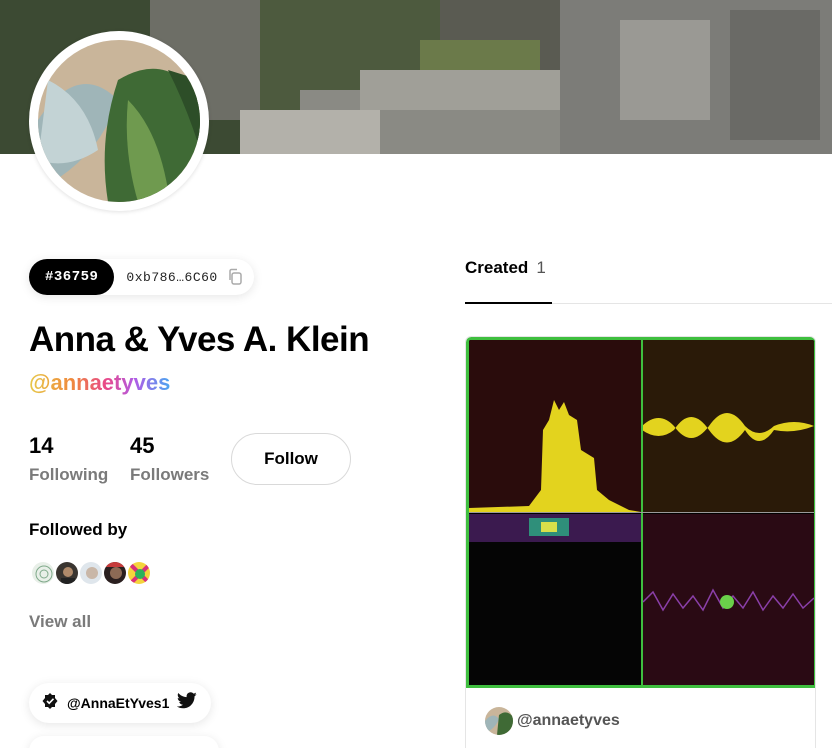 The width and height of the screenshot is (832, 748). Describe the element at coordinates (291, 459) in the screenshot. I see `follow-button: Follow` at that location.